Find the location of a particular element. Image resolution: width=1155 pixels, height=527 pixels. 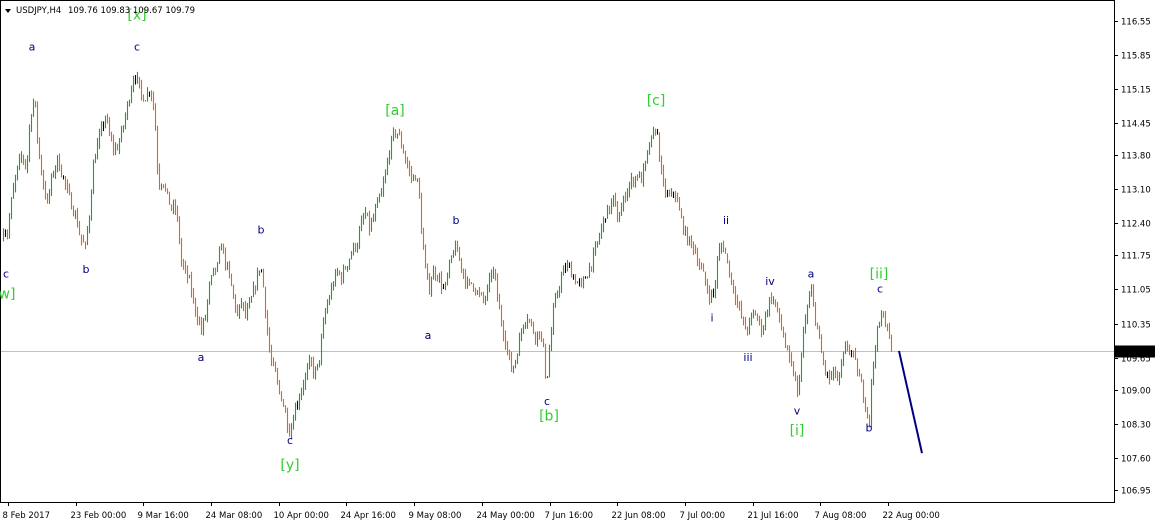

x-tick-label: 24 Mar 08:00 is located at coordinates (234, 516).